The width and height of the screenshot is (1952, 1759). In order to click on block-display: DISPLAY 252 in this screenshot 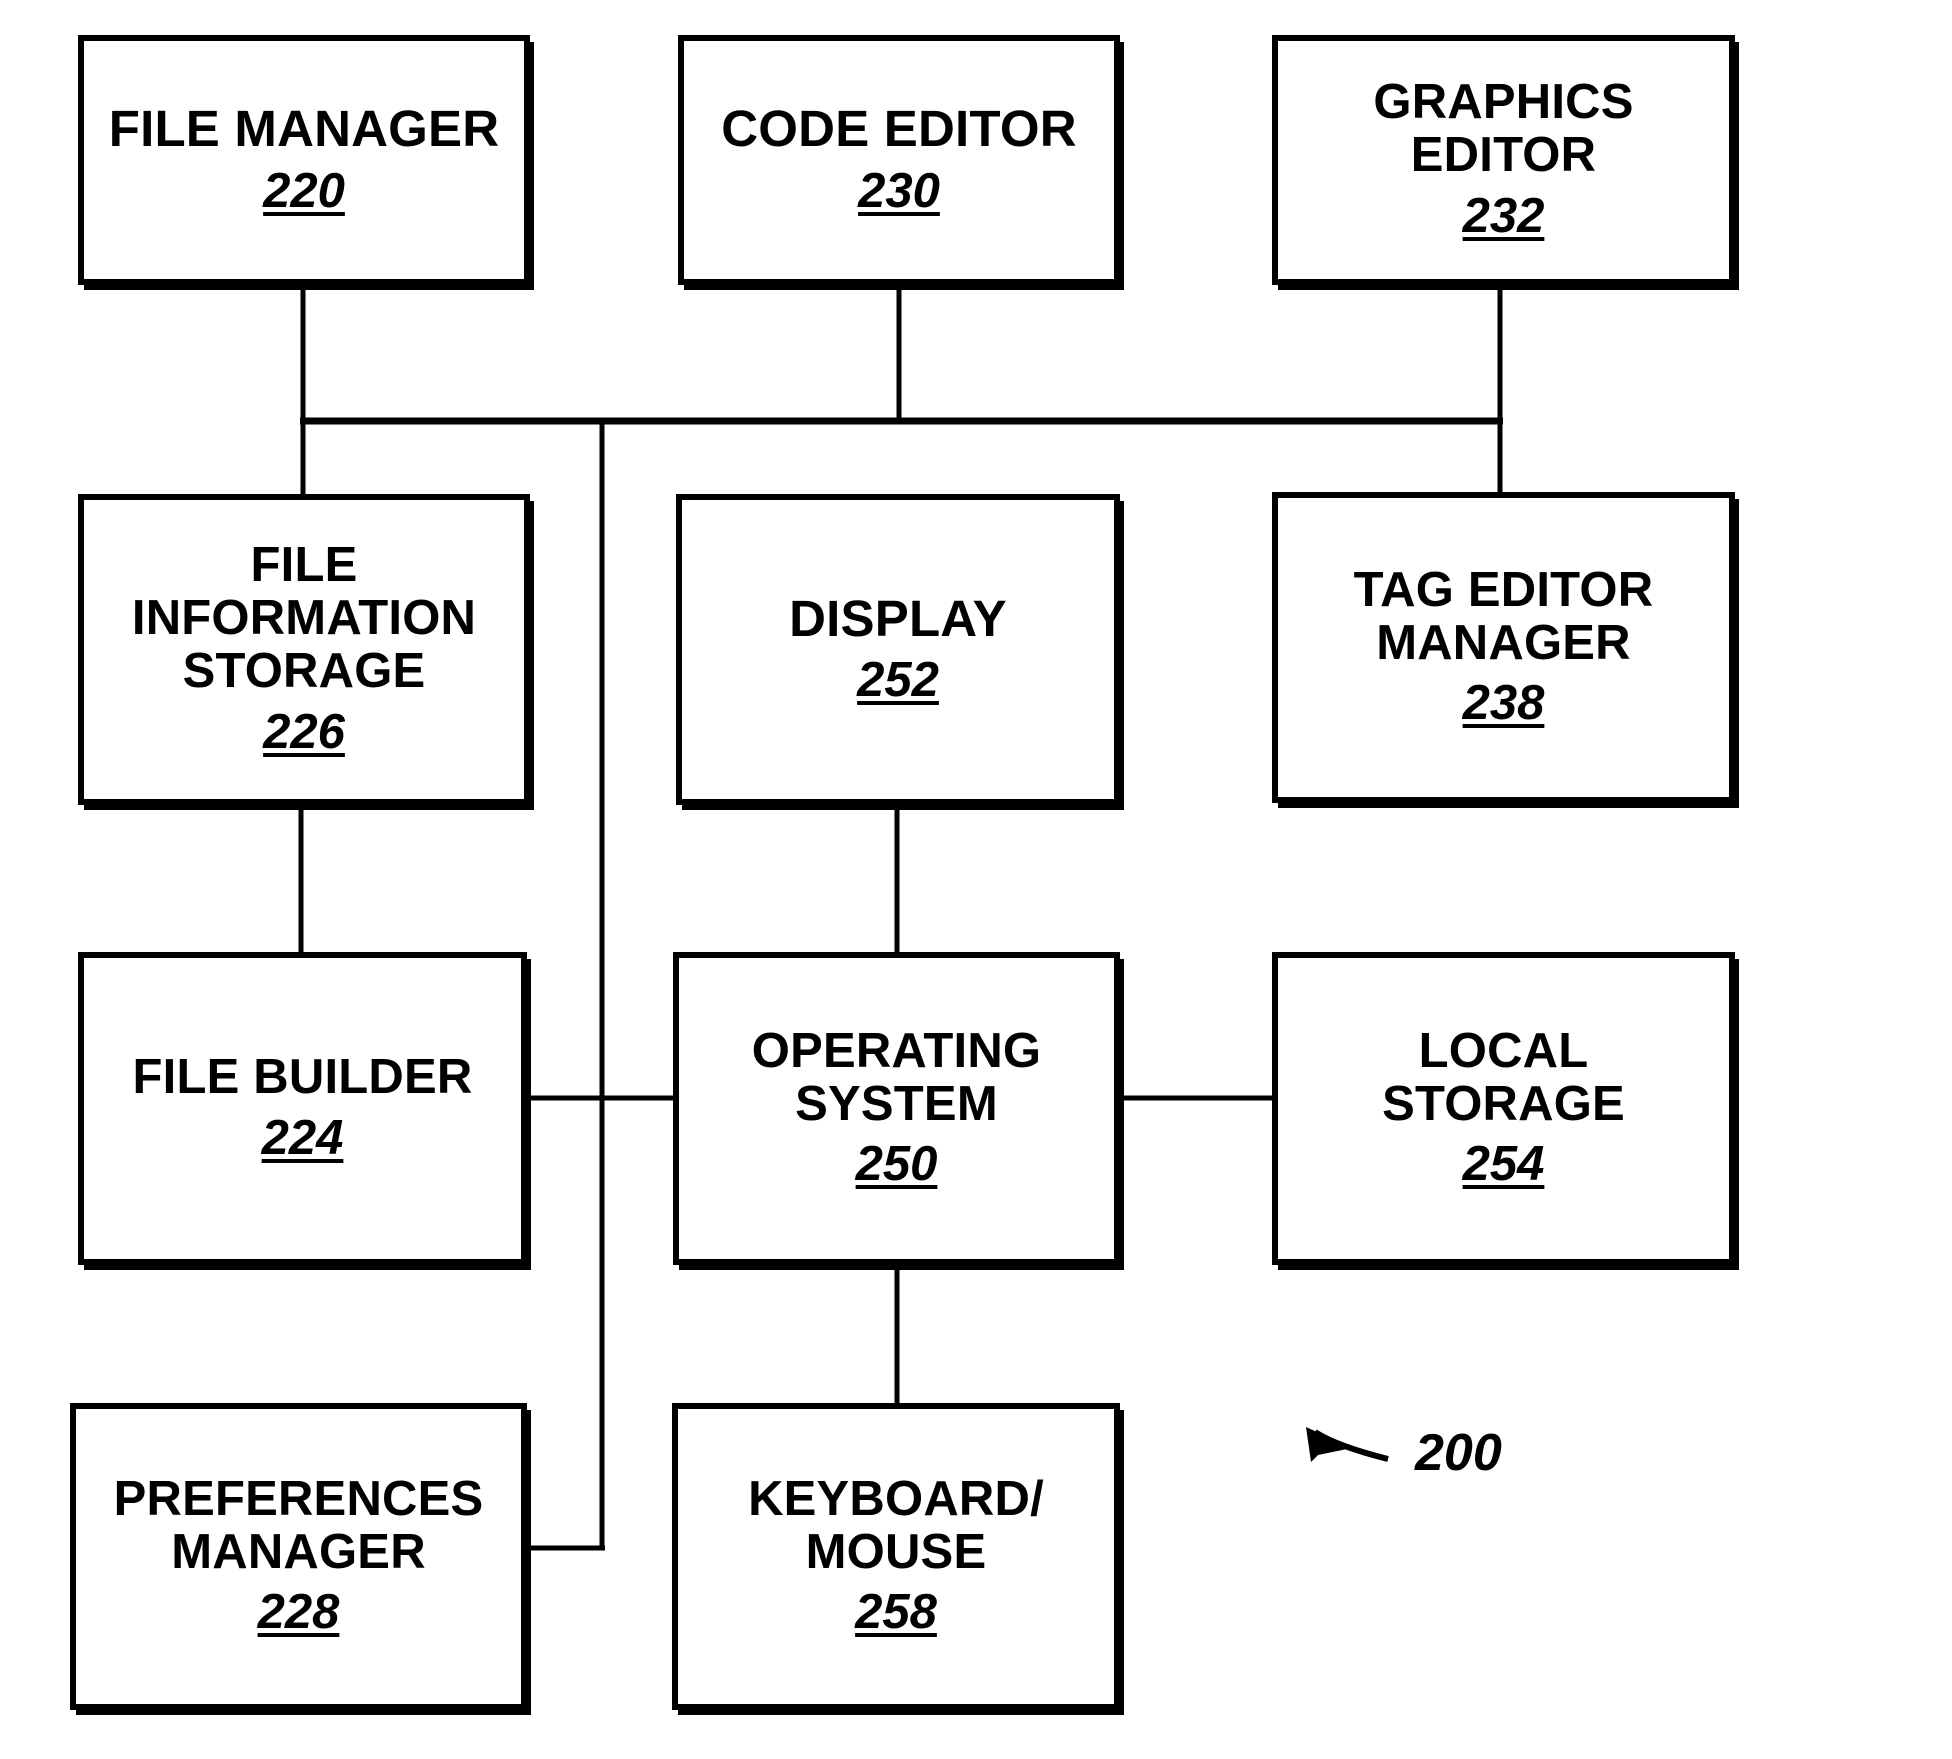, I will do `click(898, 649)`.